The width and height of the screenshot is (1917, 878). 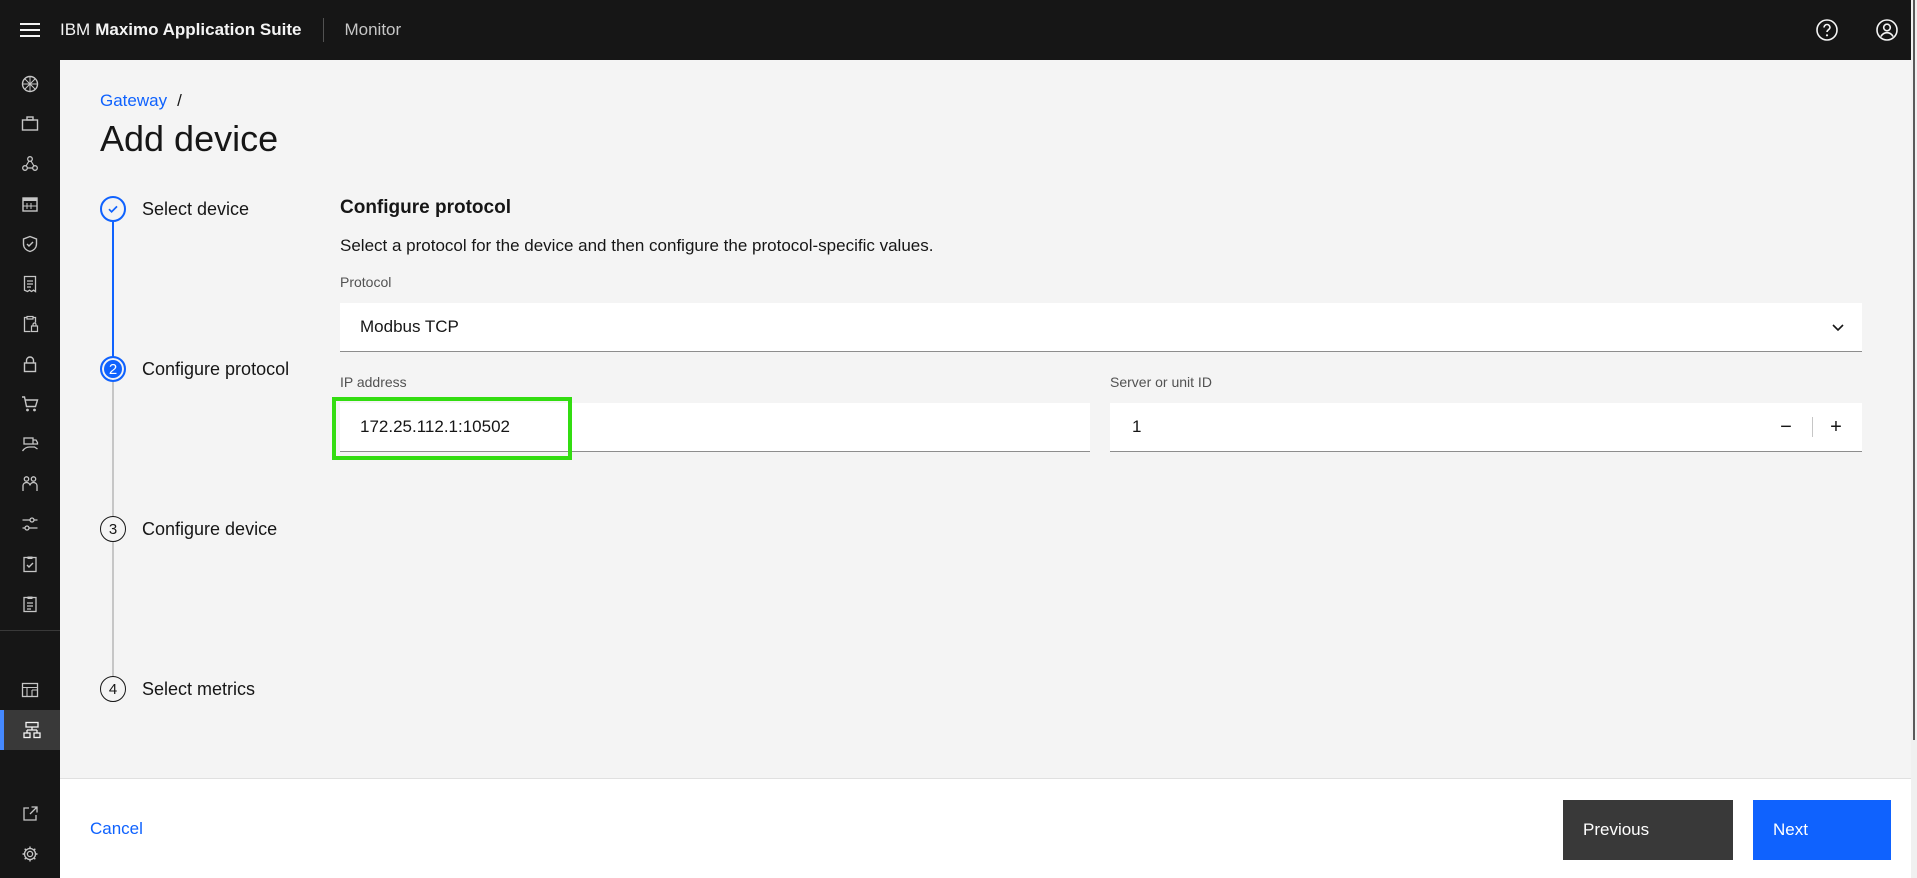 What do you see at coordinates (116, 829) in the screenshot?
I see `cancel-button: Cancel` at bounding box center [116, 829].